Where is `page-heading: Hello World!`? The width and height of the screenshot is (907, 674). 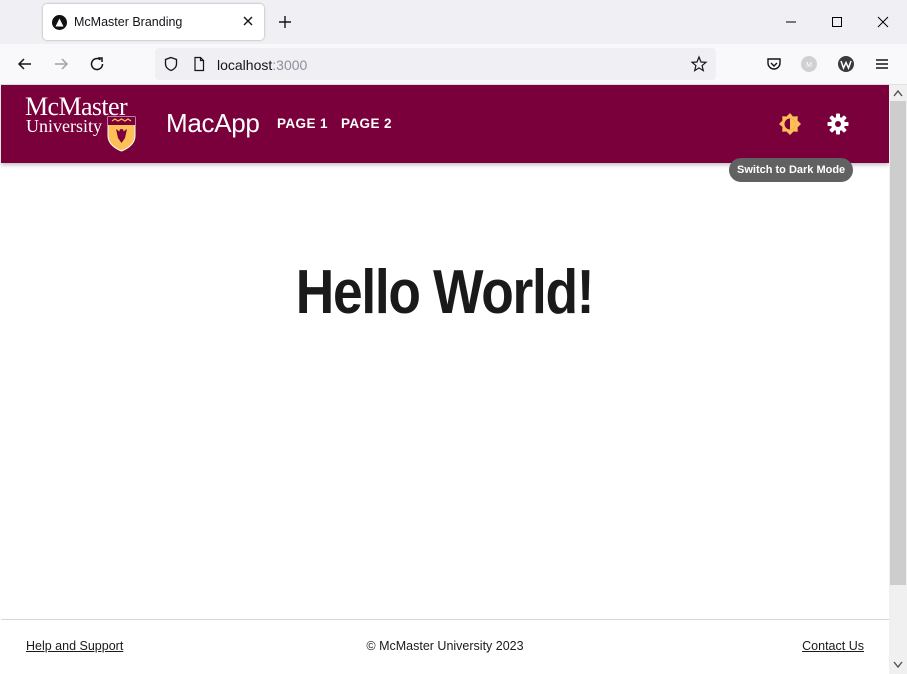 page-heading: Hello World! is located at coordinates (445, 292).